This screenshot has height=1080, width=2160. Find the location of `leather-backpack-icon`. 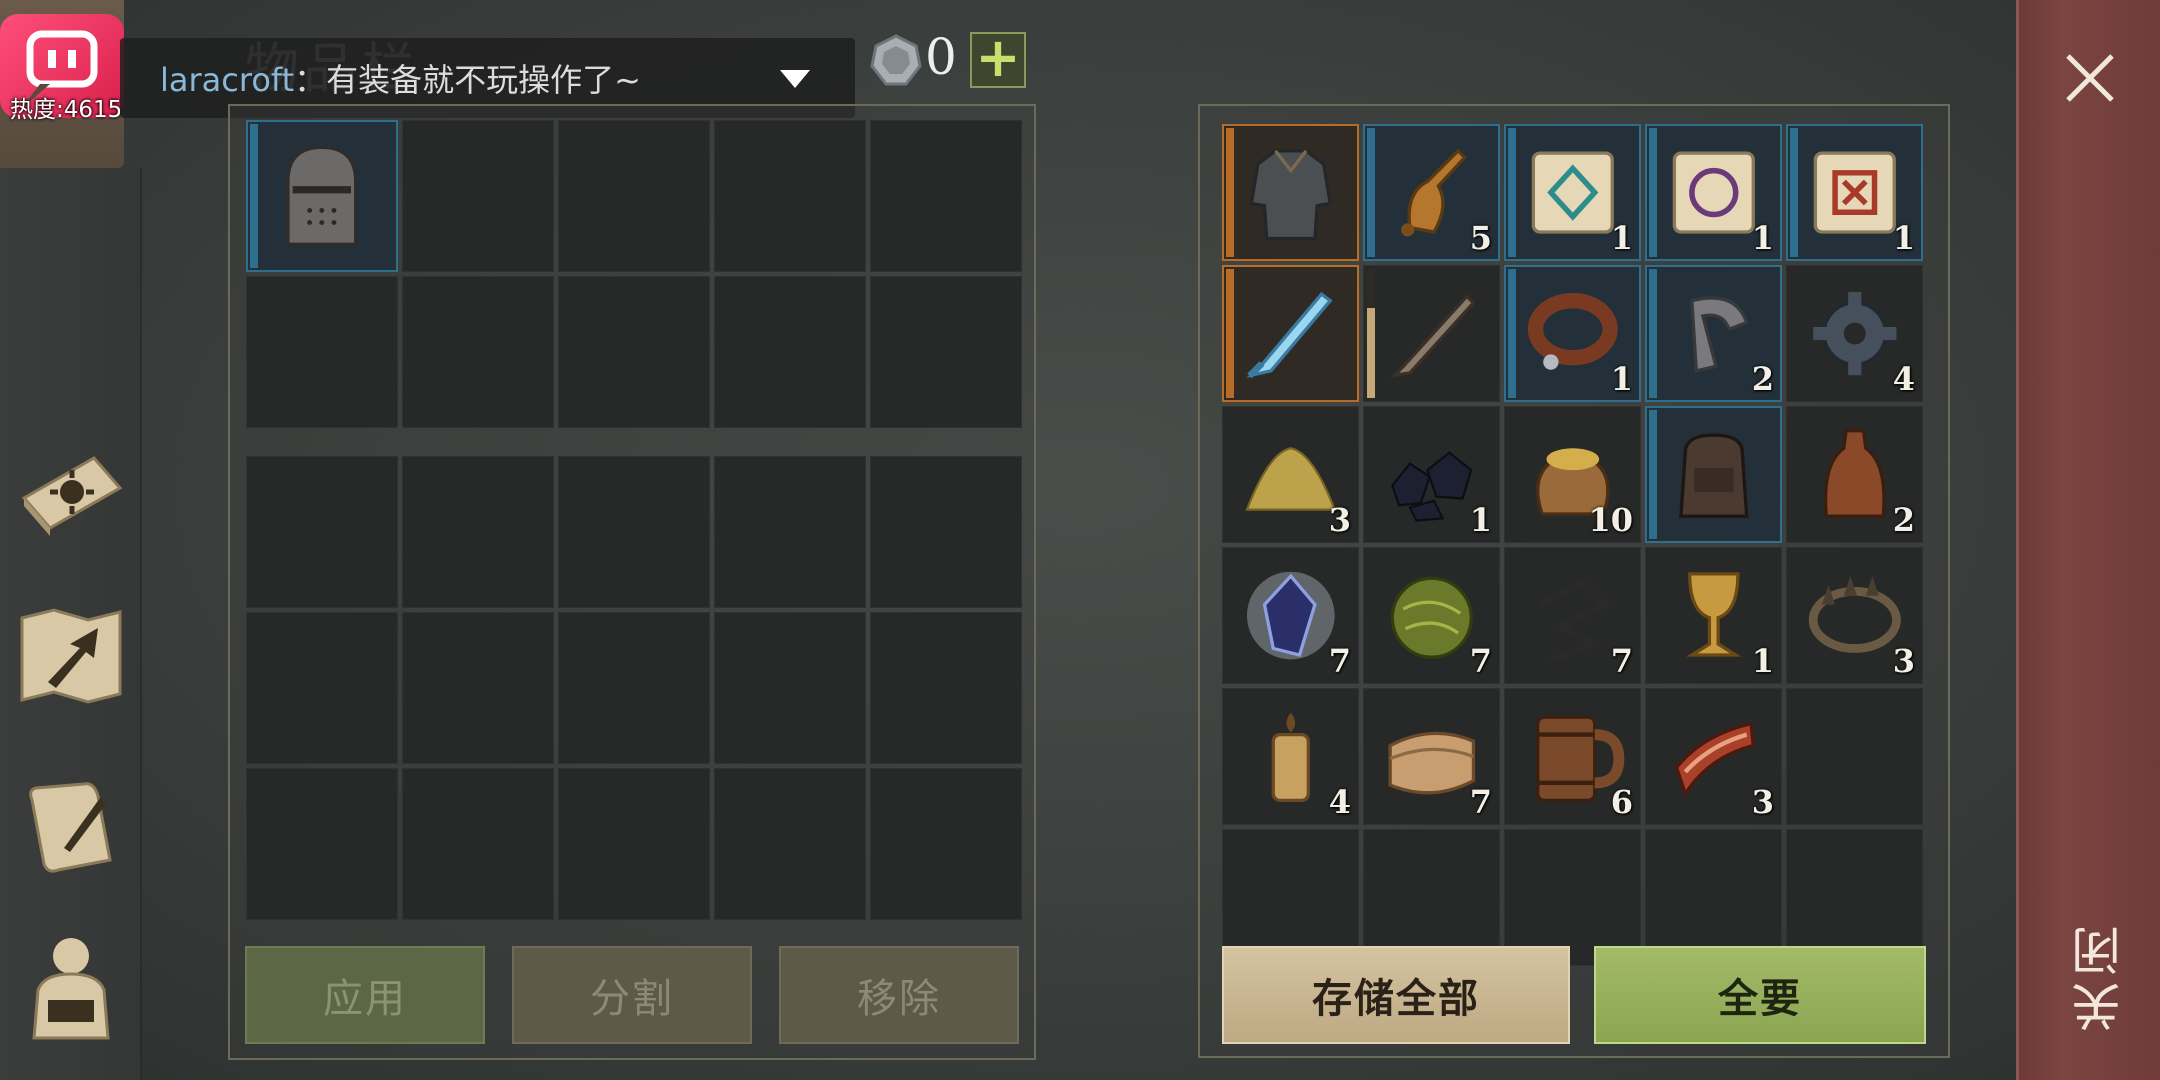

leather-backpack-icon is located at coordinates (1713, 475).